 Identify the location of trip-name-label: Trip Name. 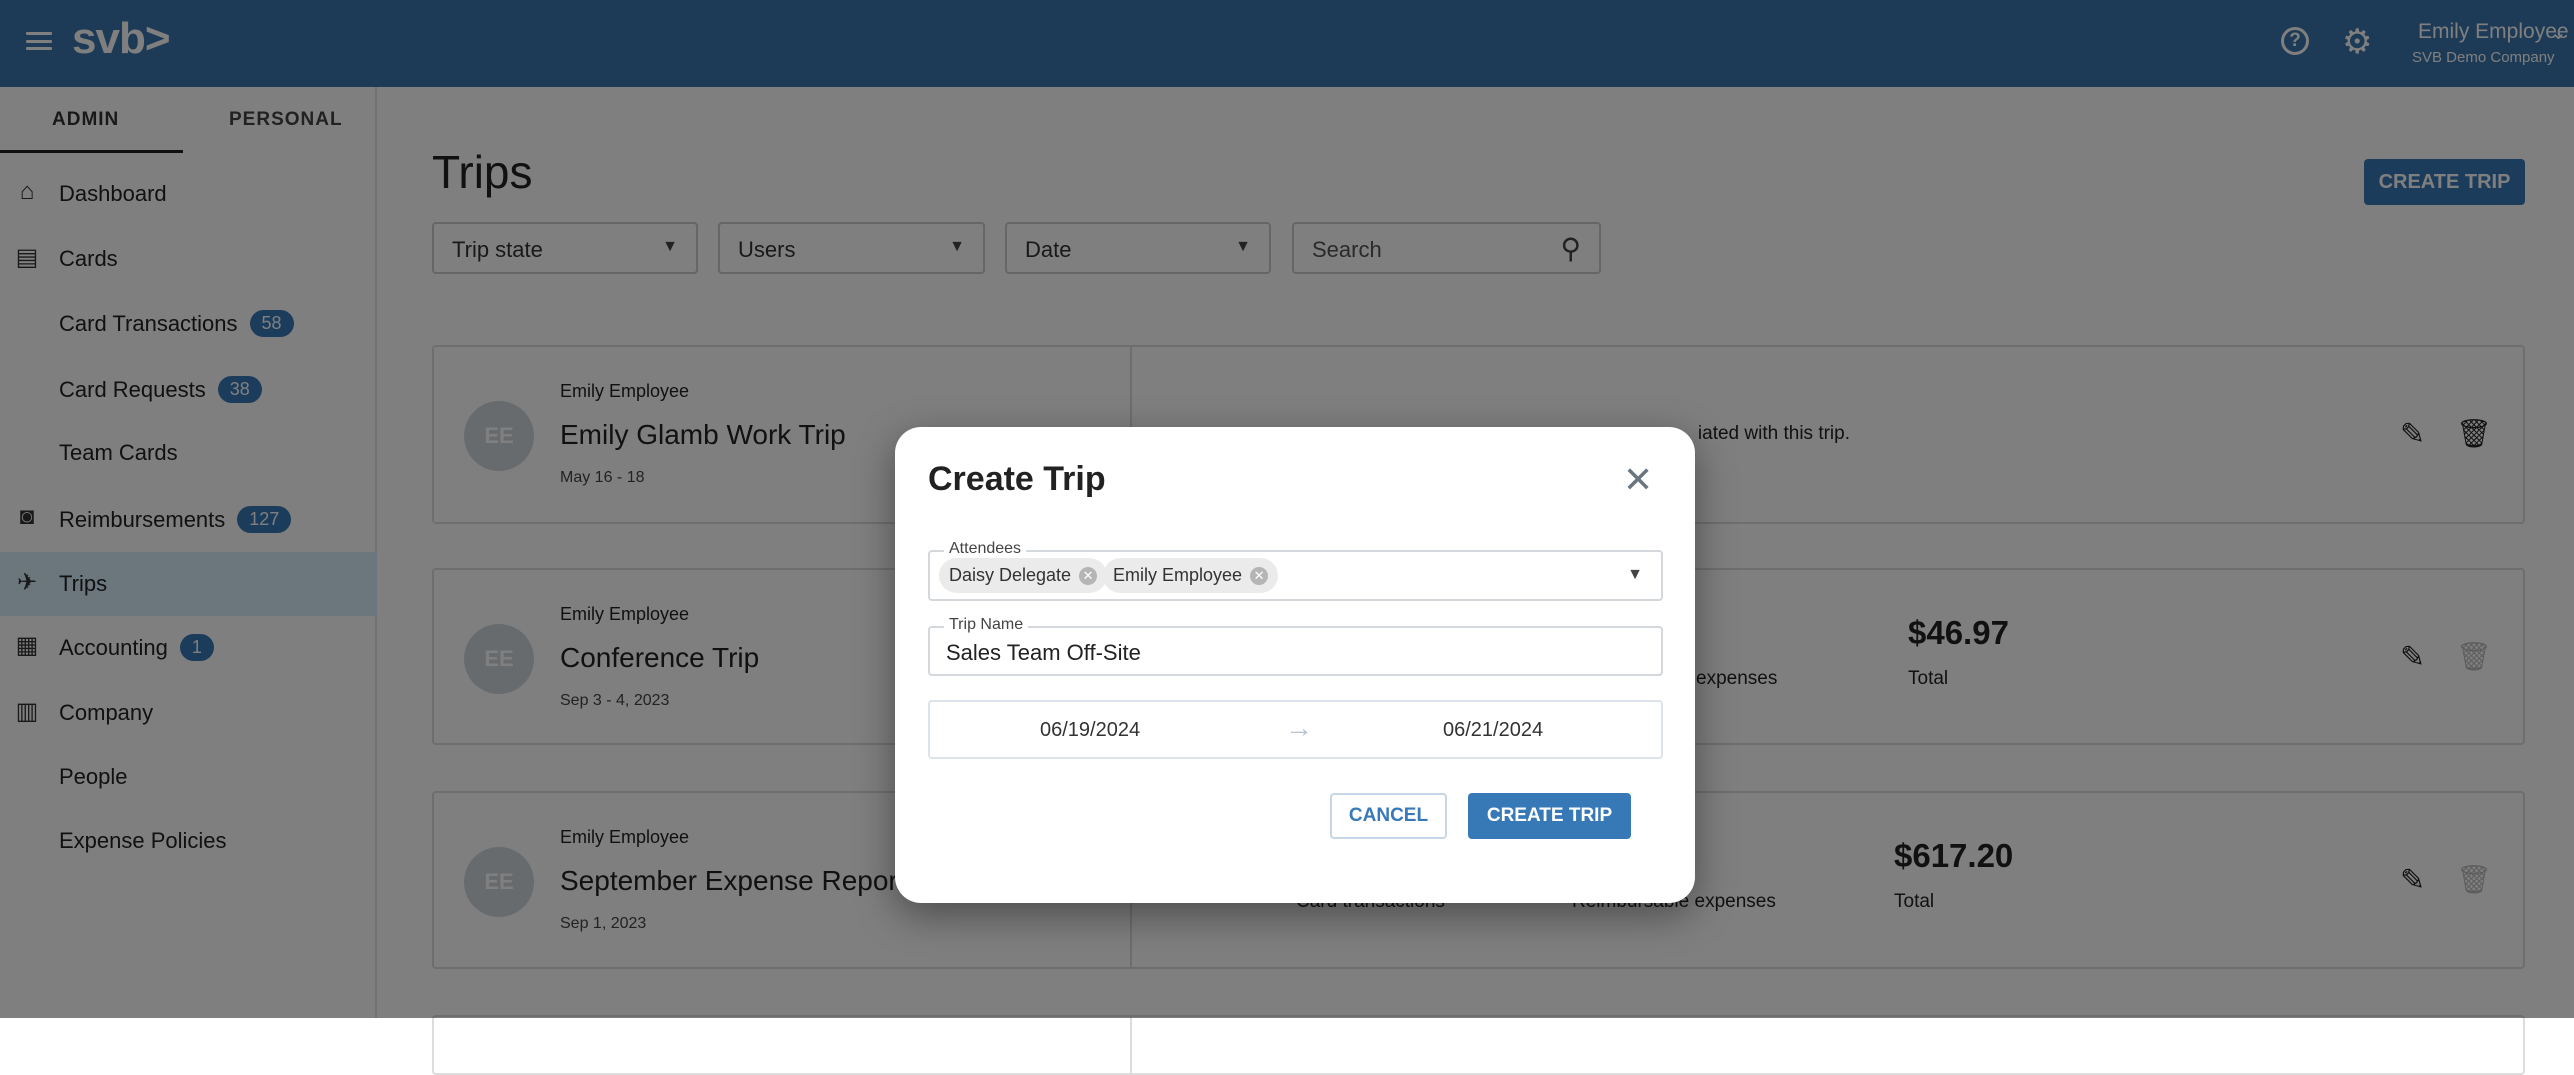
(986, 625).